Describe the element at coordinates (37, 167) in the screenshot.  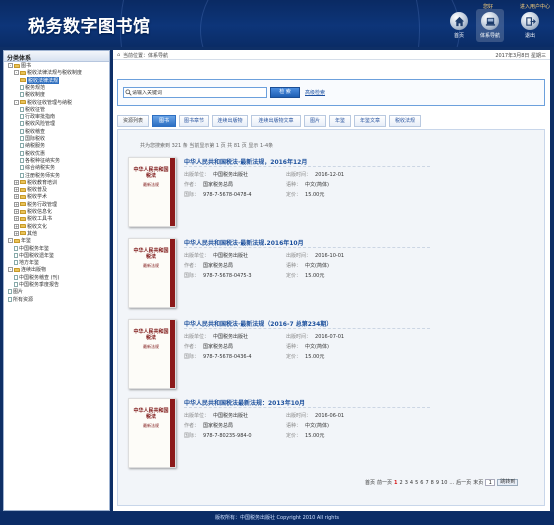
I see `sidebar-item: 综合纳税实务` at that location.